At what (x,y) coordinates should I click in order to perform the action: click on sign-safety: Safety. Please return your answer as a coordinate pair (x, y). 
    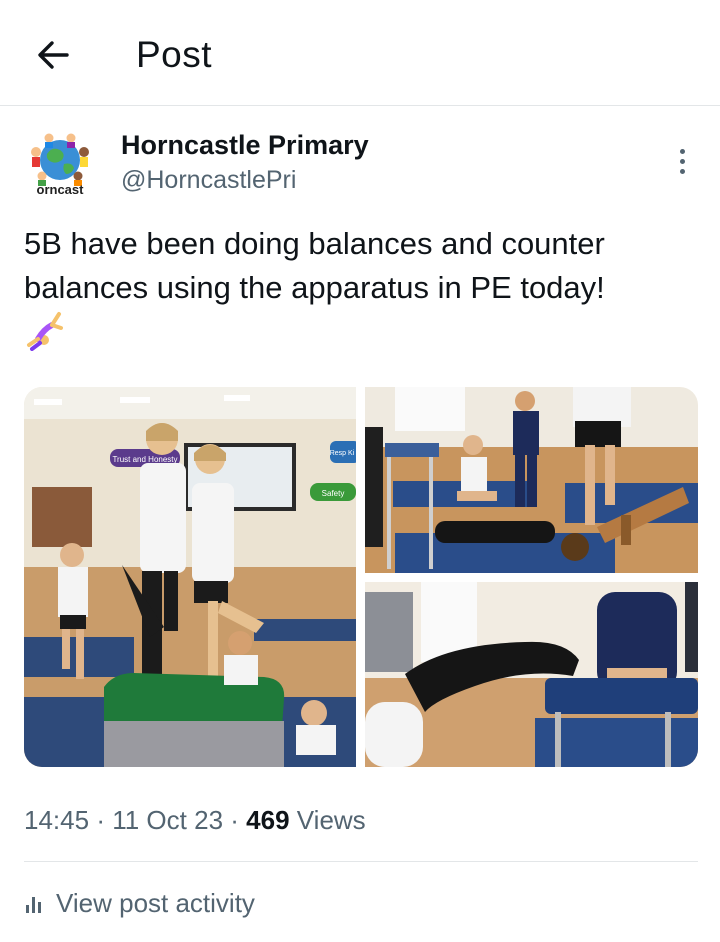
    Looking at the image, I should click on (333, 492).